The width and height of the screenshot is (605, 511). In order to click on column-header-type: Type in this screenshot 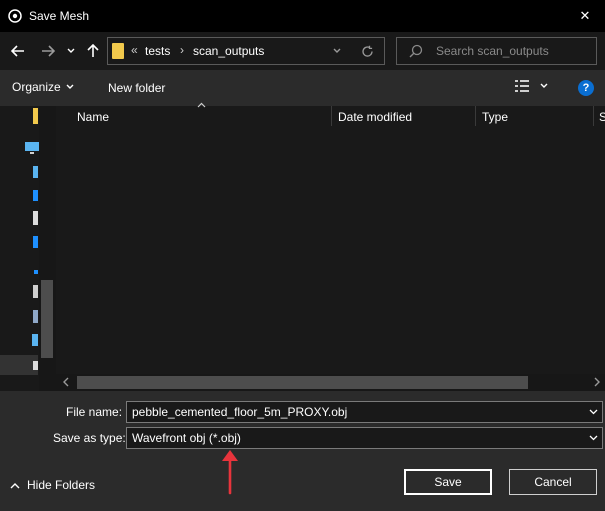, I will do `click(495, 117)`.